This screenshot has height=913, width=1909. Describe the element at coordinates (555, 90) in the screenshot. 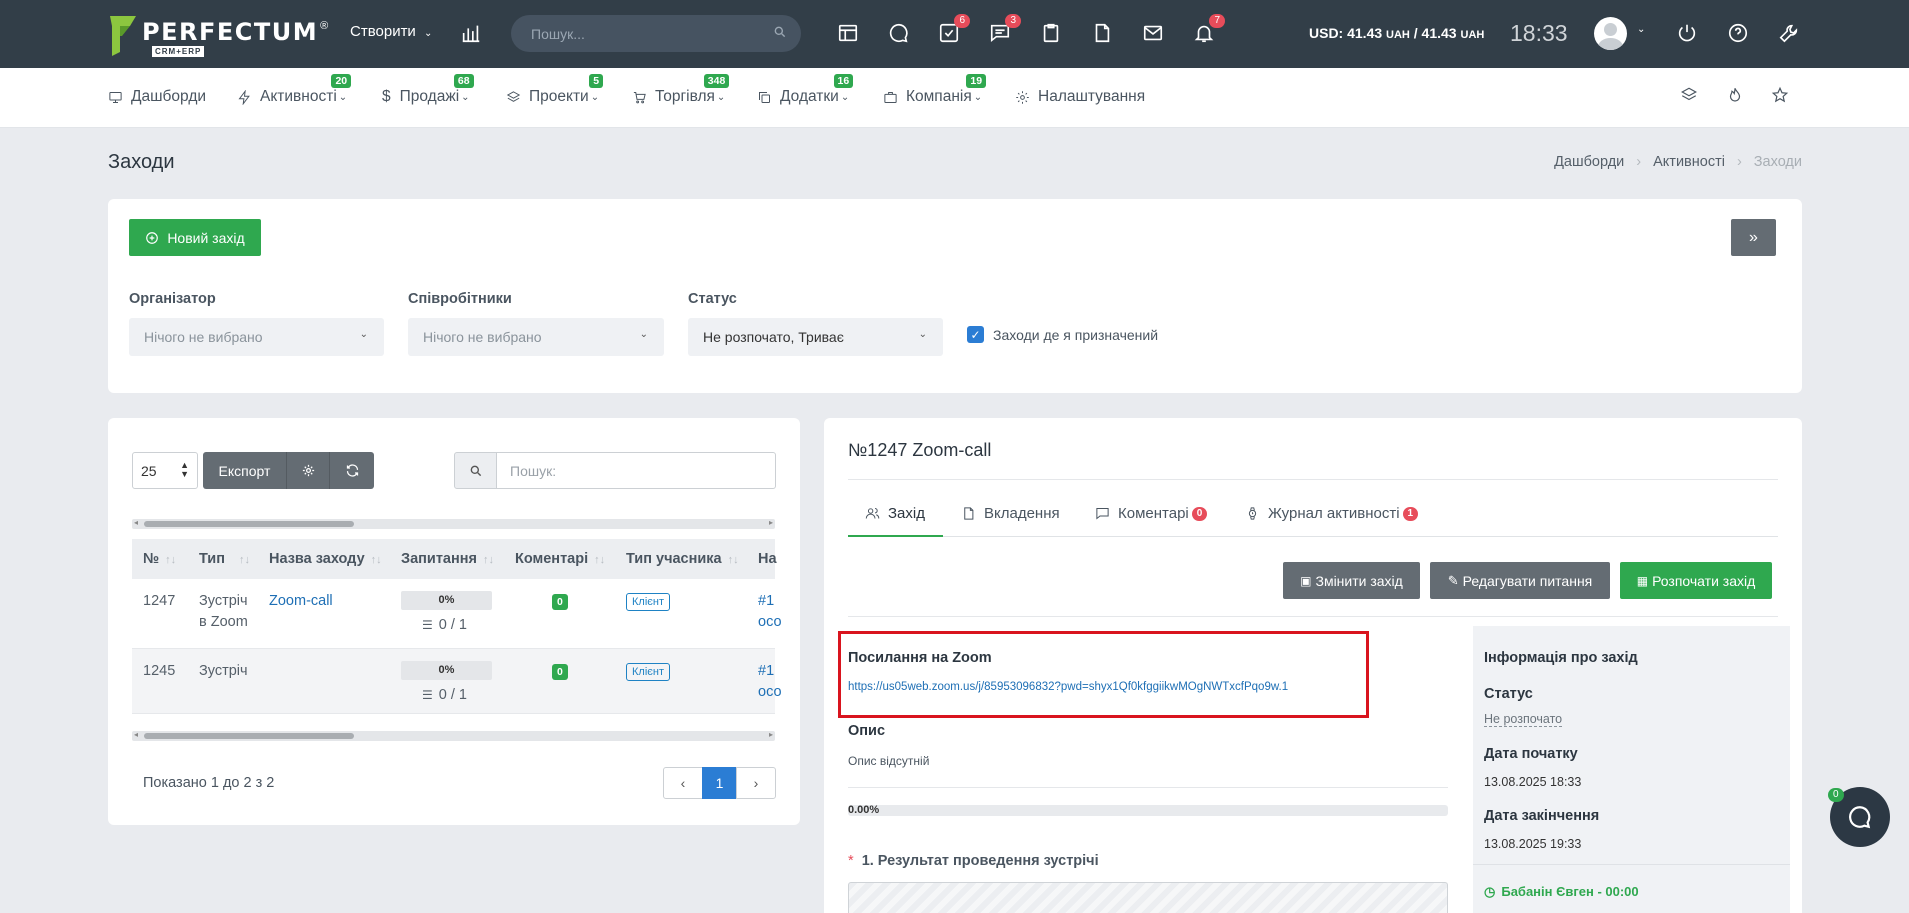

I see `nav-projects: Проекти ⌄ 5` at that location.